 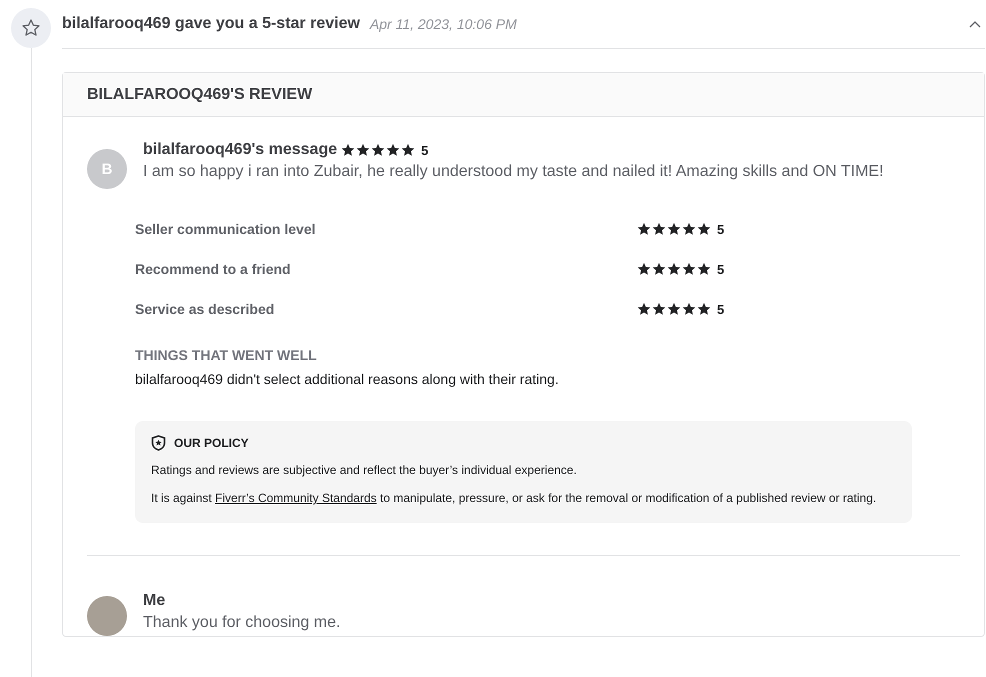 I want to click on criterion-label: Recommend to a friend, so click(x=213, y=269).